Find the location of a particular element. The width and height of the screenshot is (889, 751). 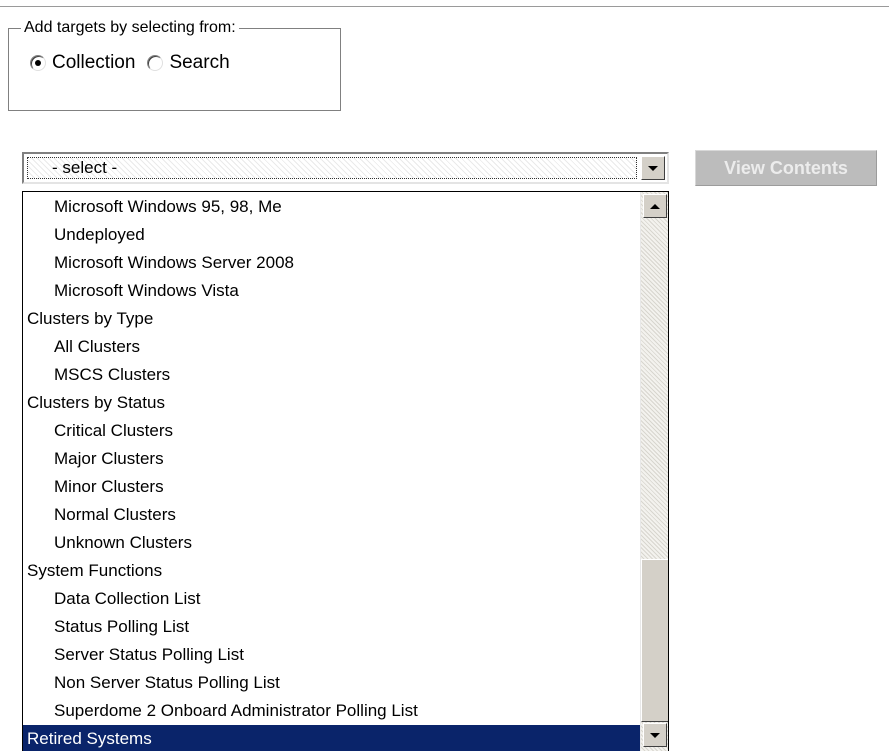

radio-selected-icon is located at coordinates (38, 63).